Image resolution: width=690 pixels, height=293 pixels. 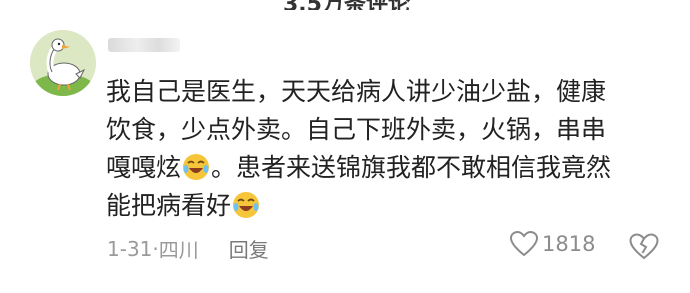 I want to click on username-blurred, so click(x=144, y=45).